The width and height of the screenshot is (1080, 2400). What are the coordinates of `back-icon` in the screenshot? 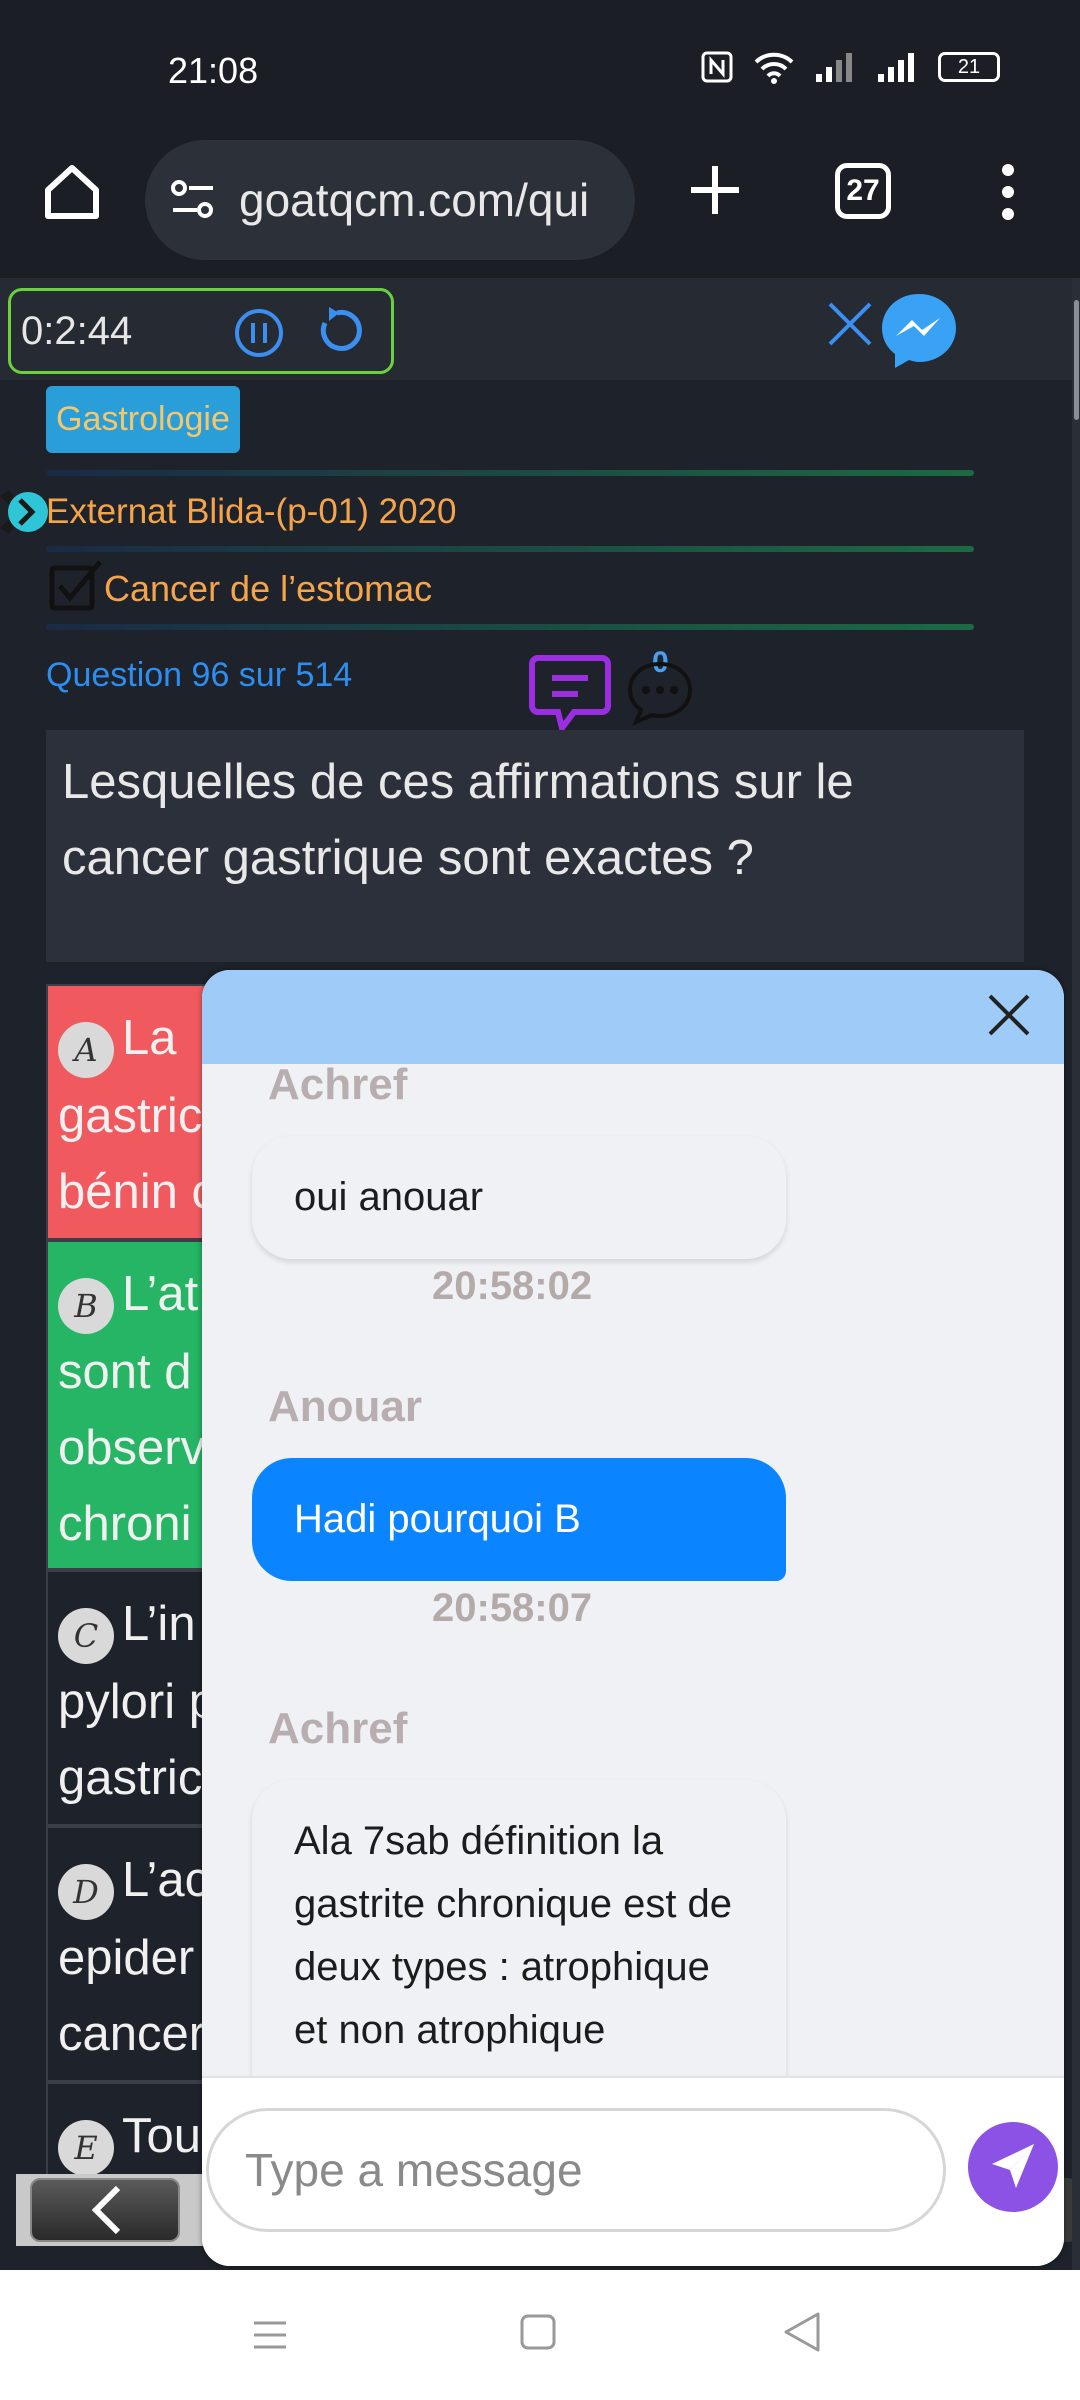 It's located at (802, 2332).